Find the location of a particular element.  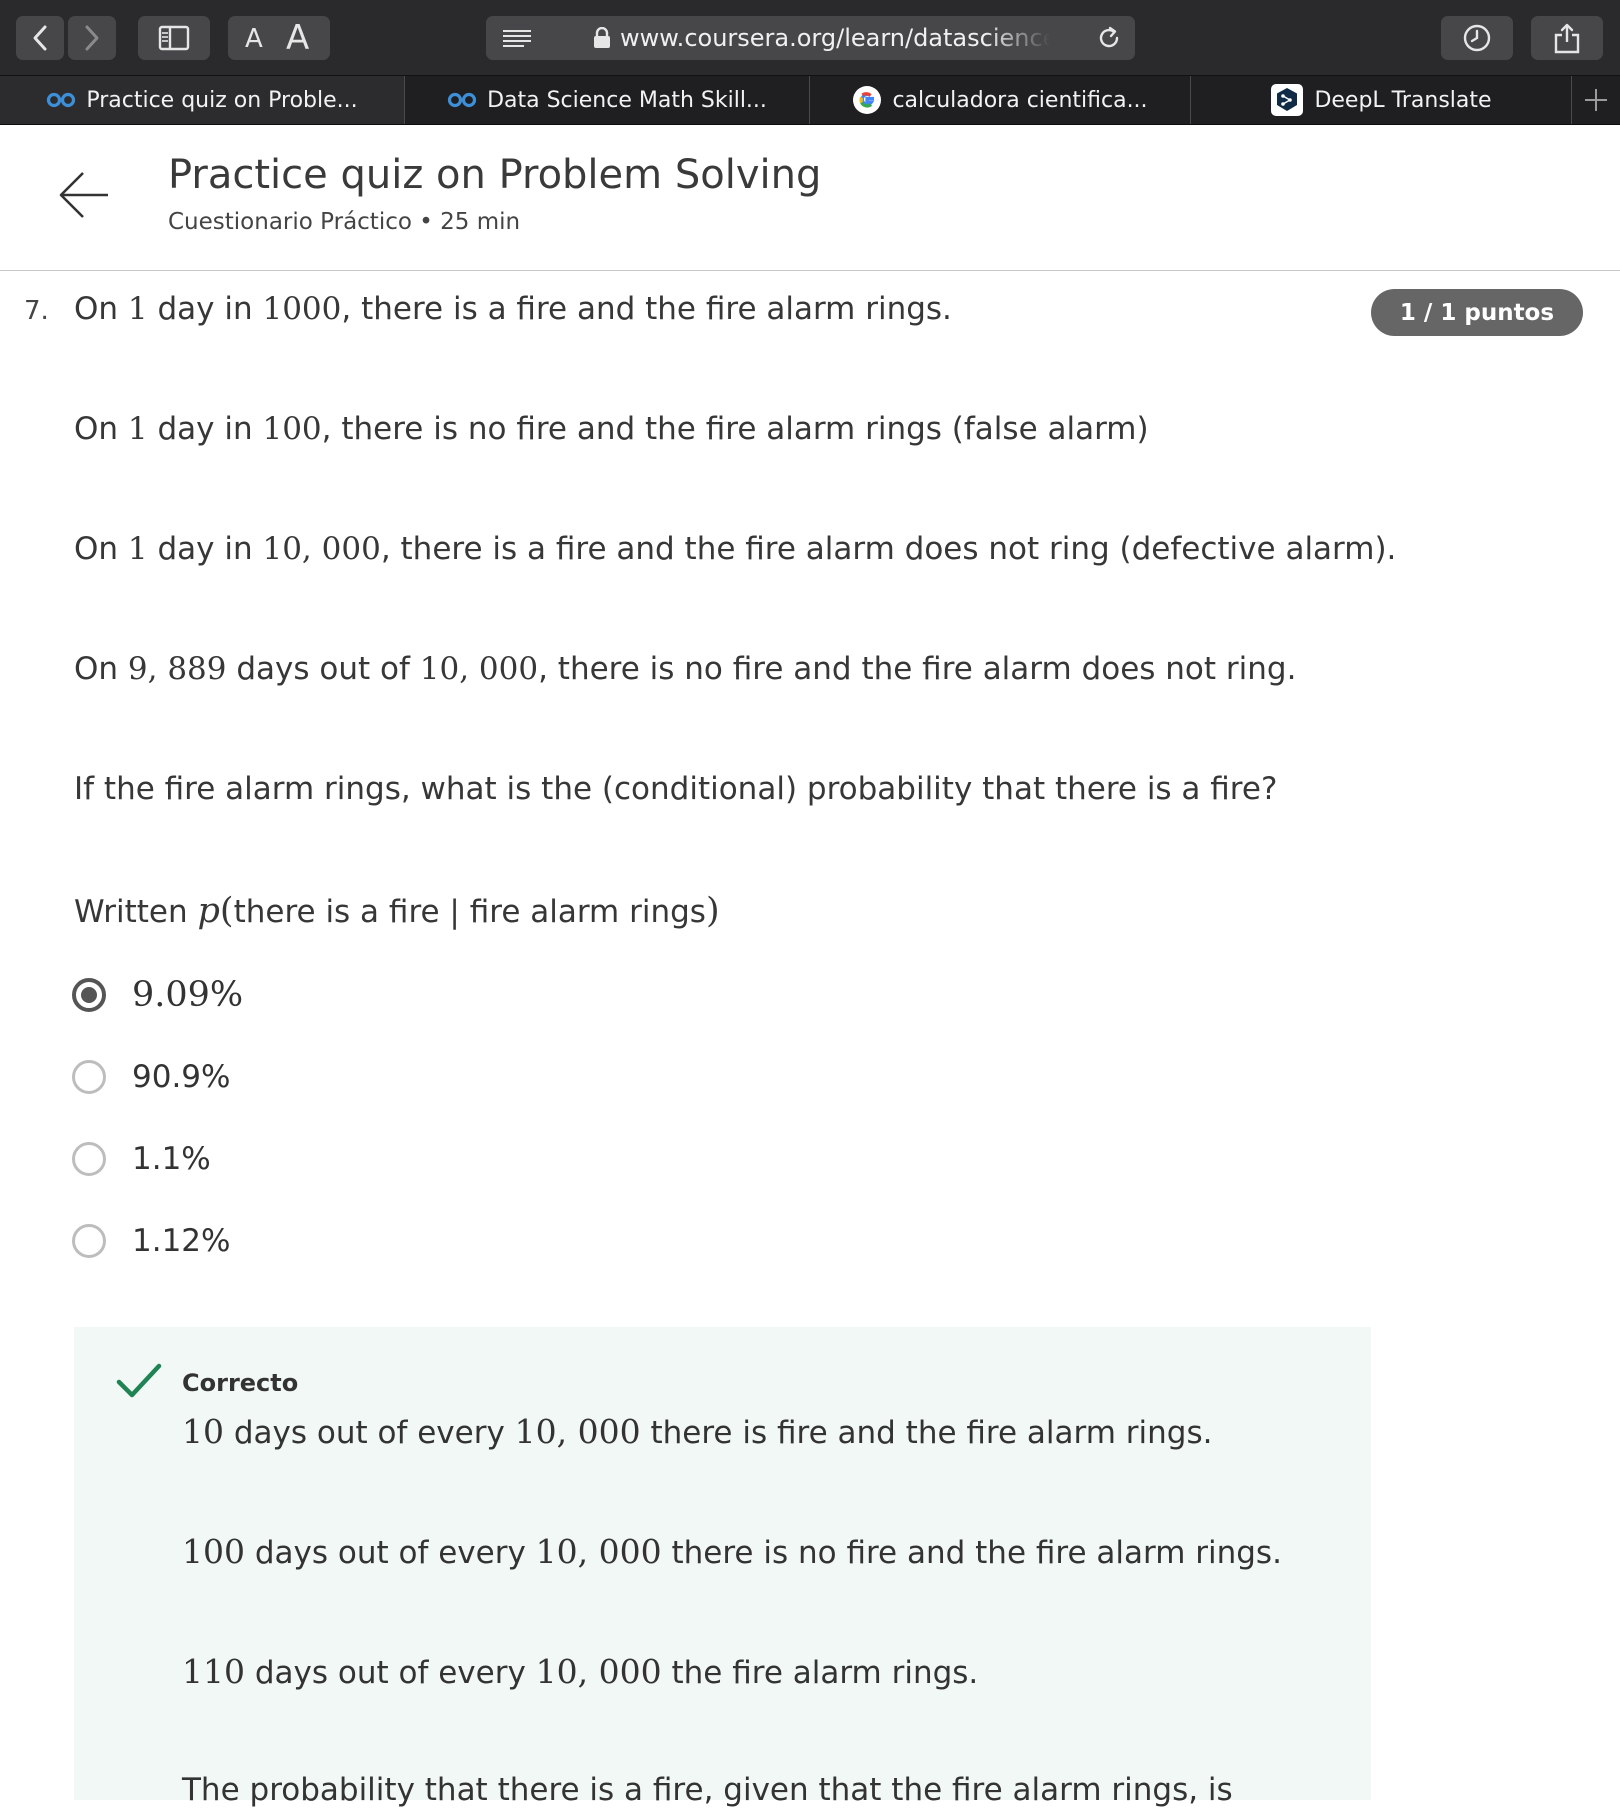

math-variable: p is located at coordinates (208, 911).